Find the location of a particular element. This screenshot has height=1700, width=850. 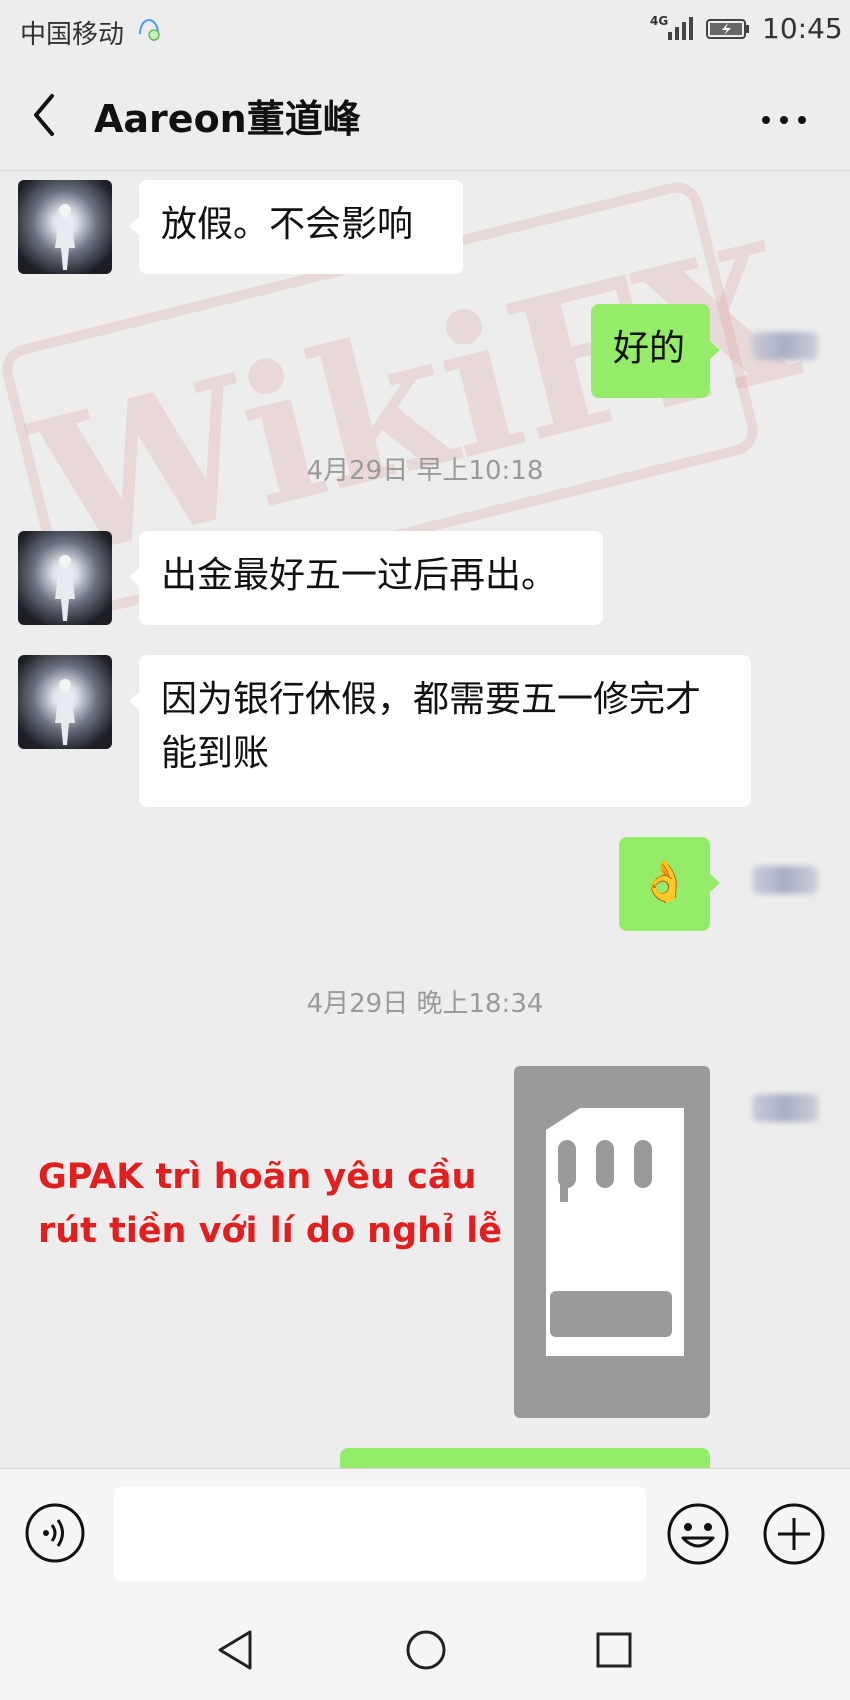

message-bubble-me: 好的 is located at coordinates (655, 351).